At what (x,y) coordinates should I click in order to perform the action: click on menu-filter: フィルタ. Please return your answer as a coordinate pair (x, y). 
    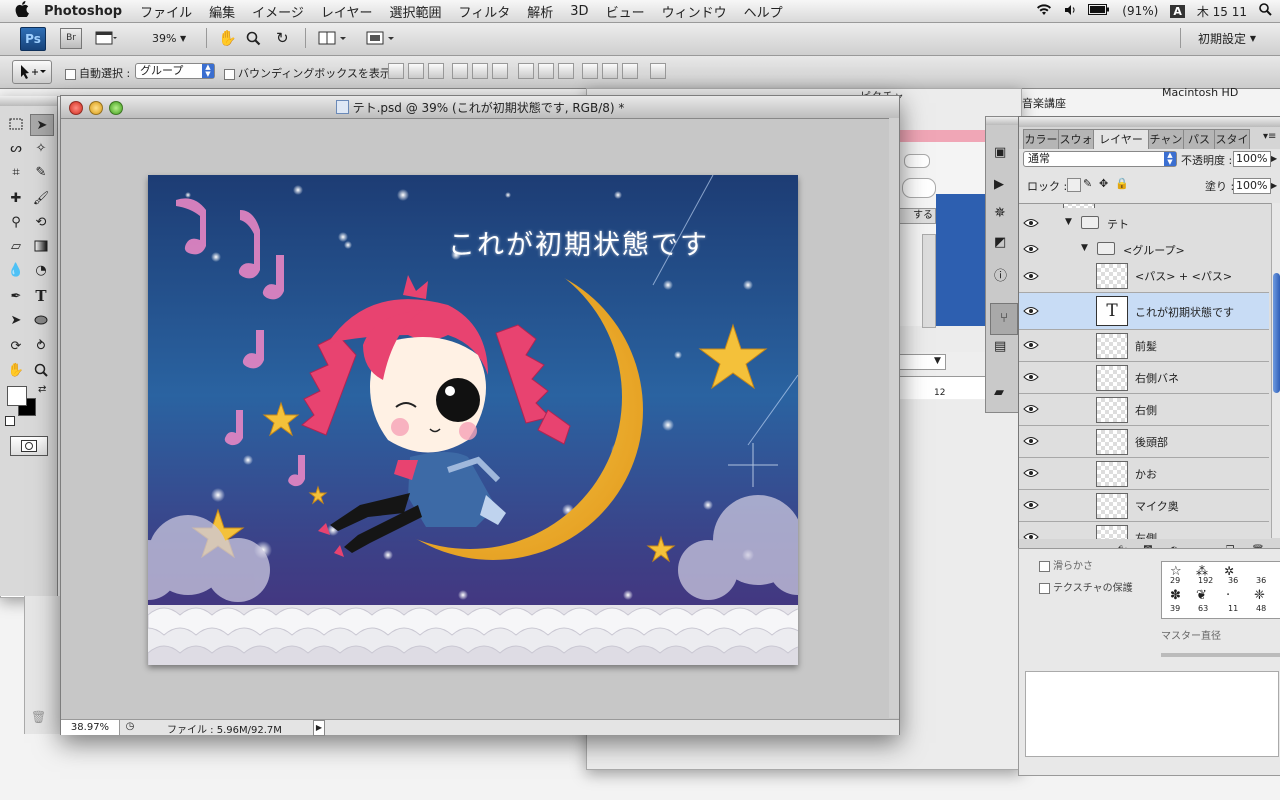
    Looking at the image, I should click on (485, 11).